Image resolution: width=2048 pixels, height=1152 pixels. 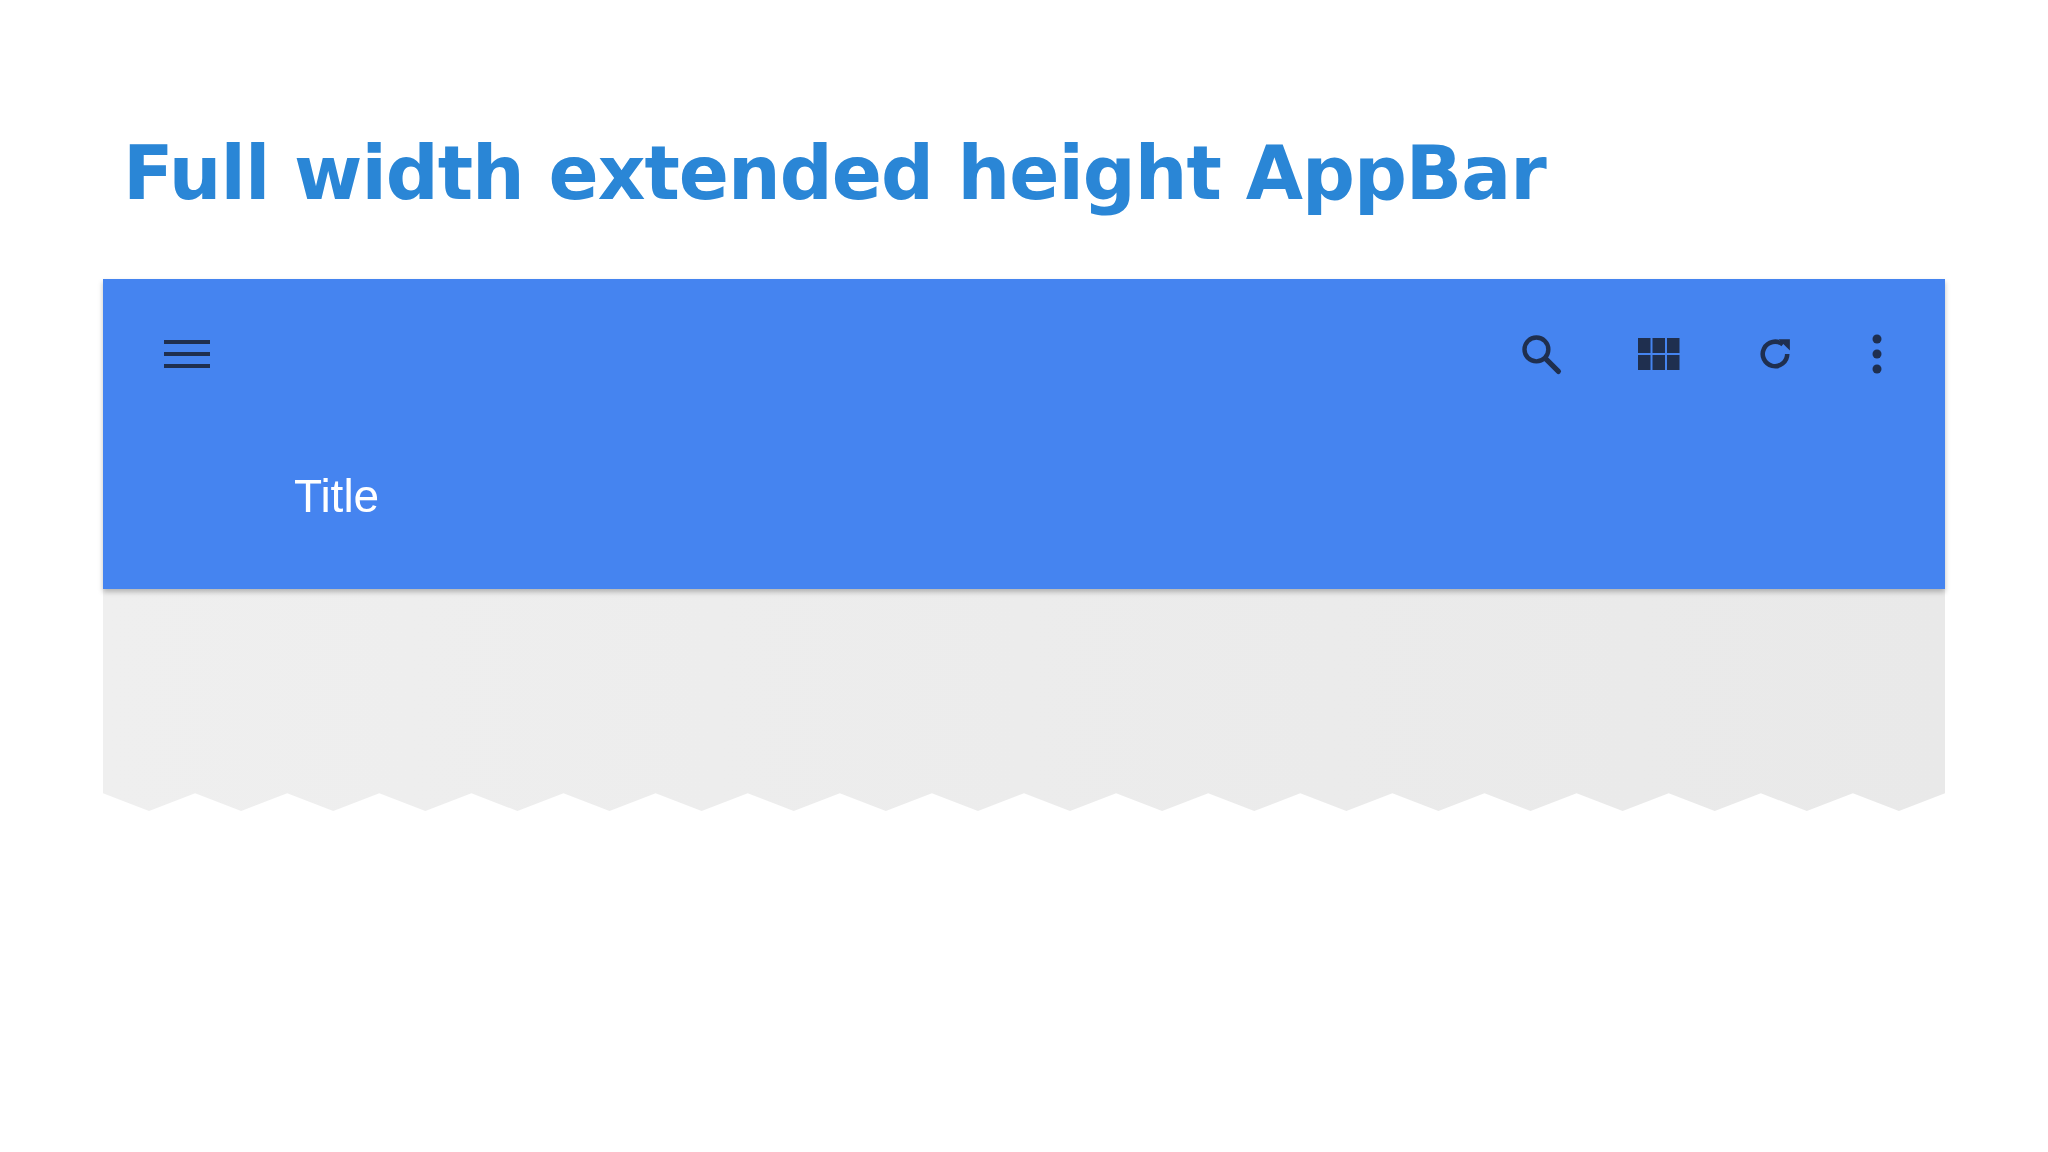 What do you see at coordinates (835, 173) in the screenshot?
I see `slide-title: Full width extended height AppBar` at bounding box center [835, 173].